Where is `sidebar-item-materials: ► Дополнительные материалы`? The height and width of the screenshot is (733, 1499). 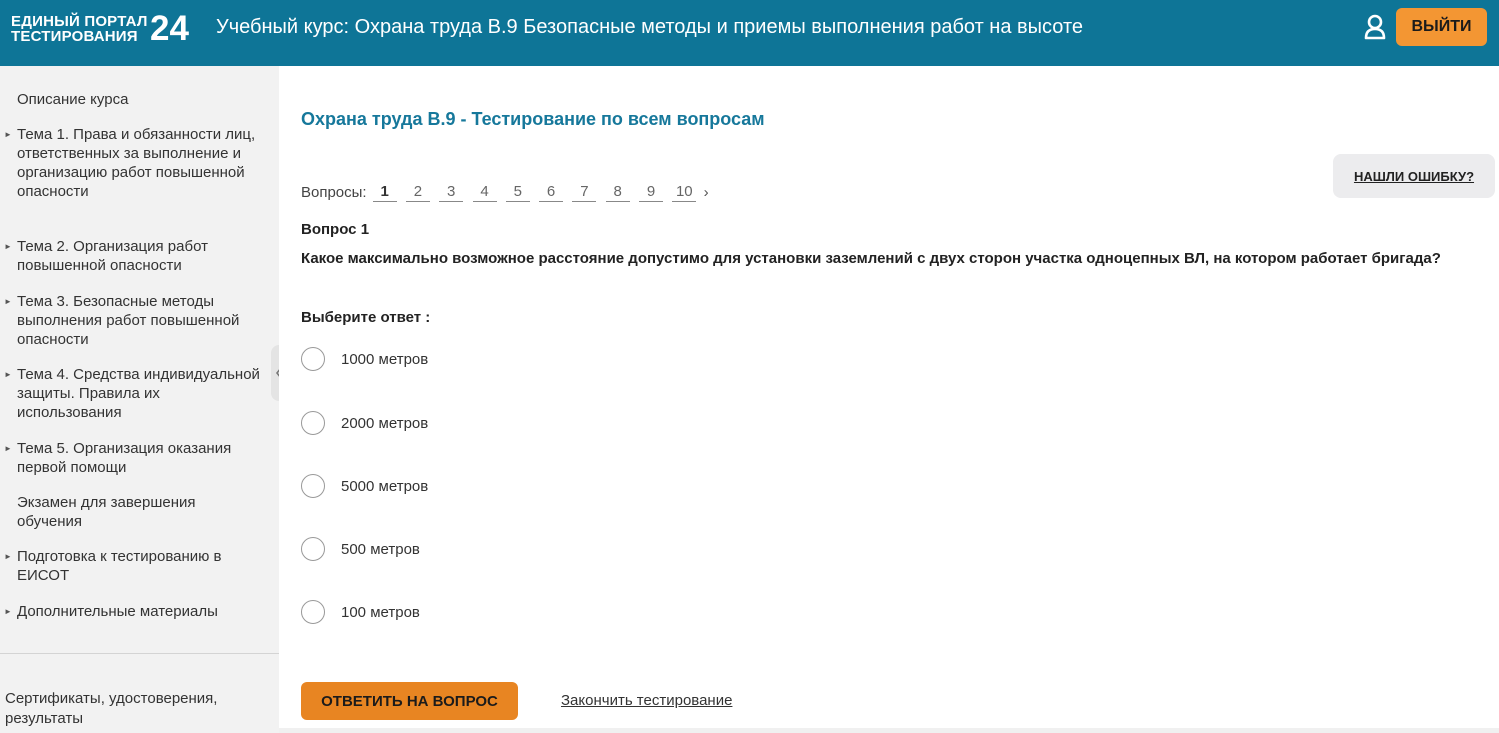
sidebar-item-materials: ► Дополнительные материалы is located at coordinates (133, 611).